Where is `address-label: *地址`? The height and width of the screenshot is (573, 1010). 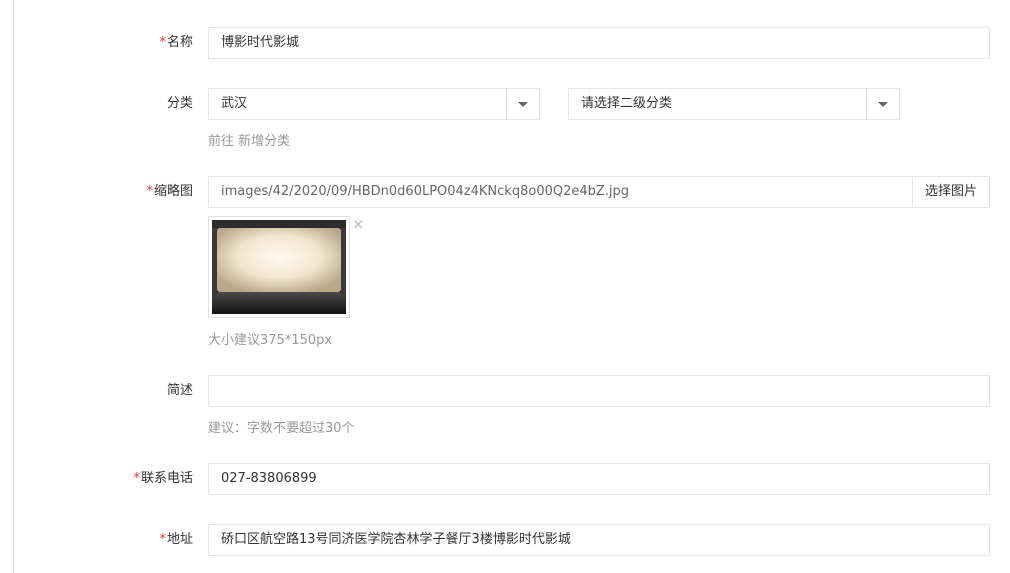 address-label: *地址 is located at coordinates (176, 539).